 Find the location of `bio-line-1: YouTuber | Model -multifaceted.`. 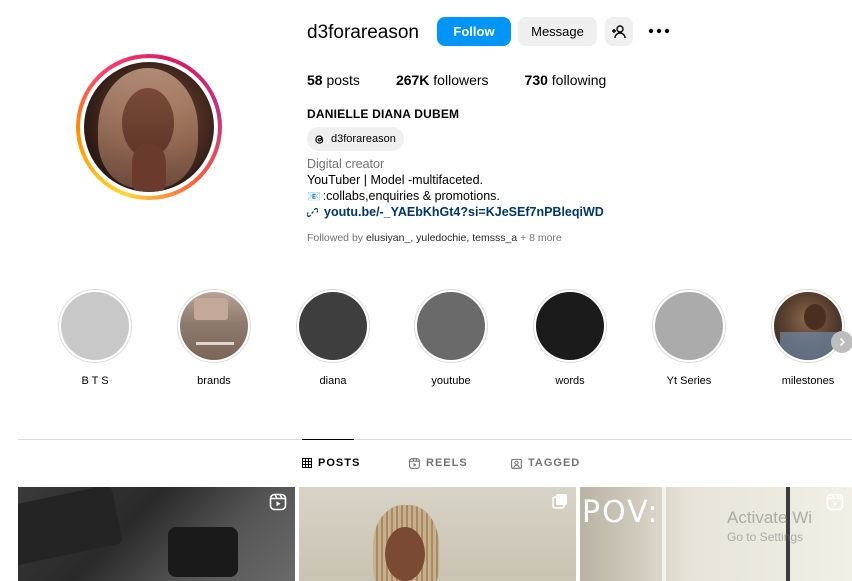

bio-line-1: YouTuber | Model -multifaceted. is located at coordinates (395, 180).